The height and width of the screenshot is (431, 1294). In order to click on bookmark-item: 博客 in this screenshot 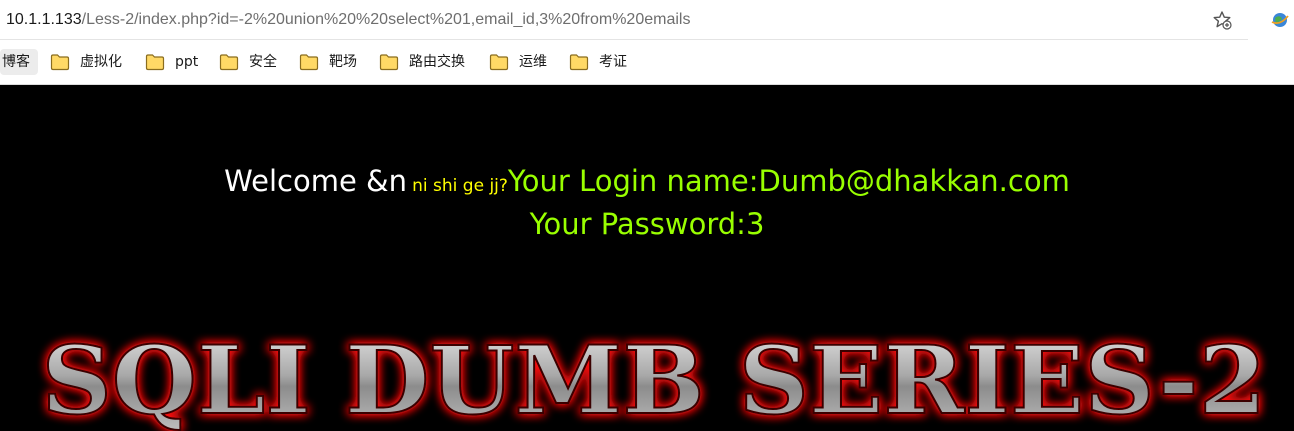, I will do `click(19, 62)`.